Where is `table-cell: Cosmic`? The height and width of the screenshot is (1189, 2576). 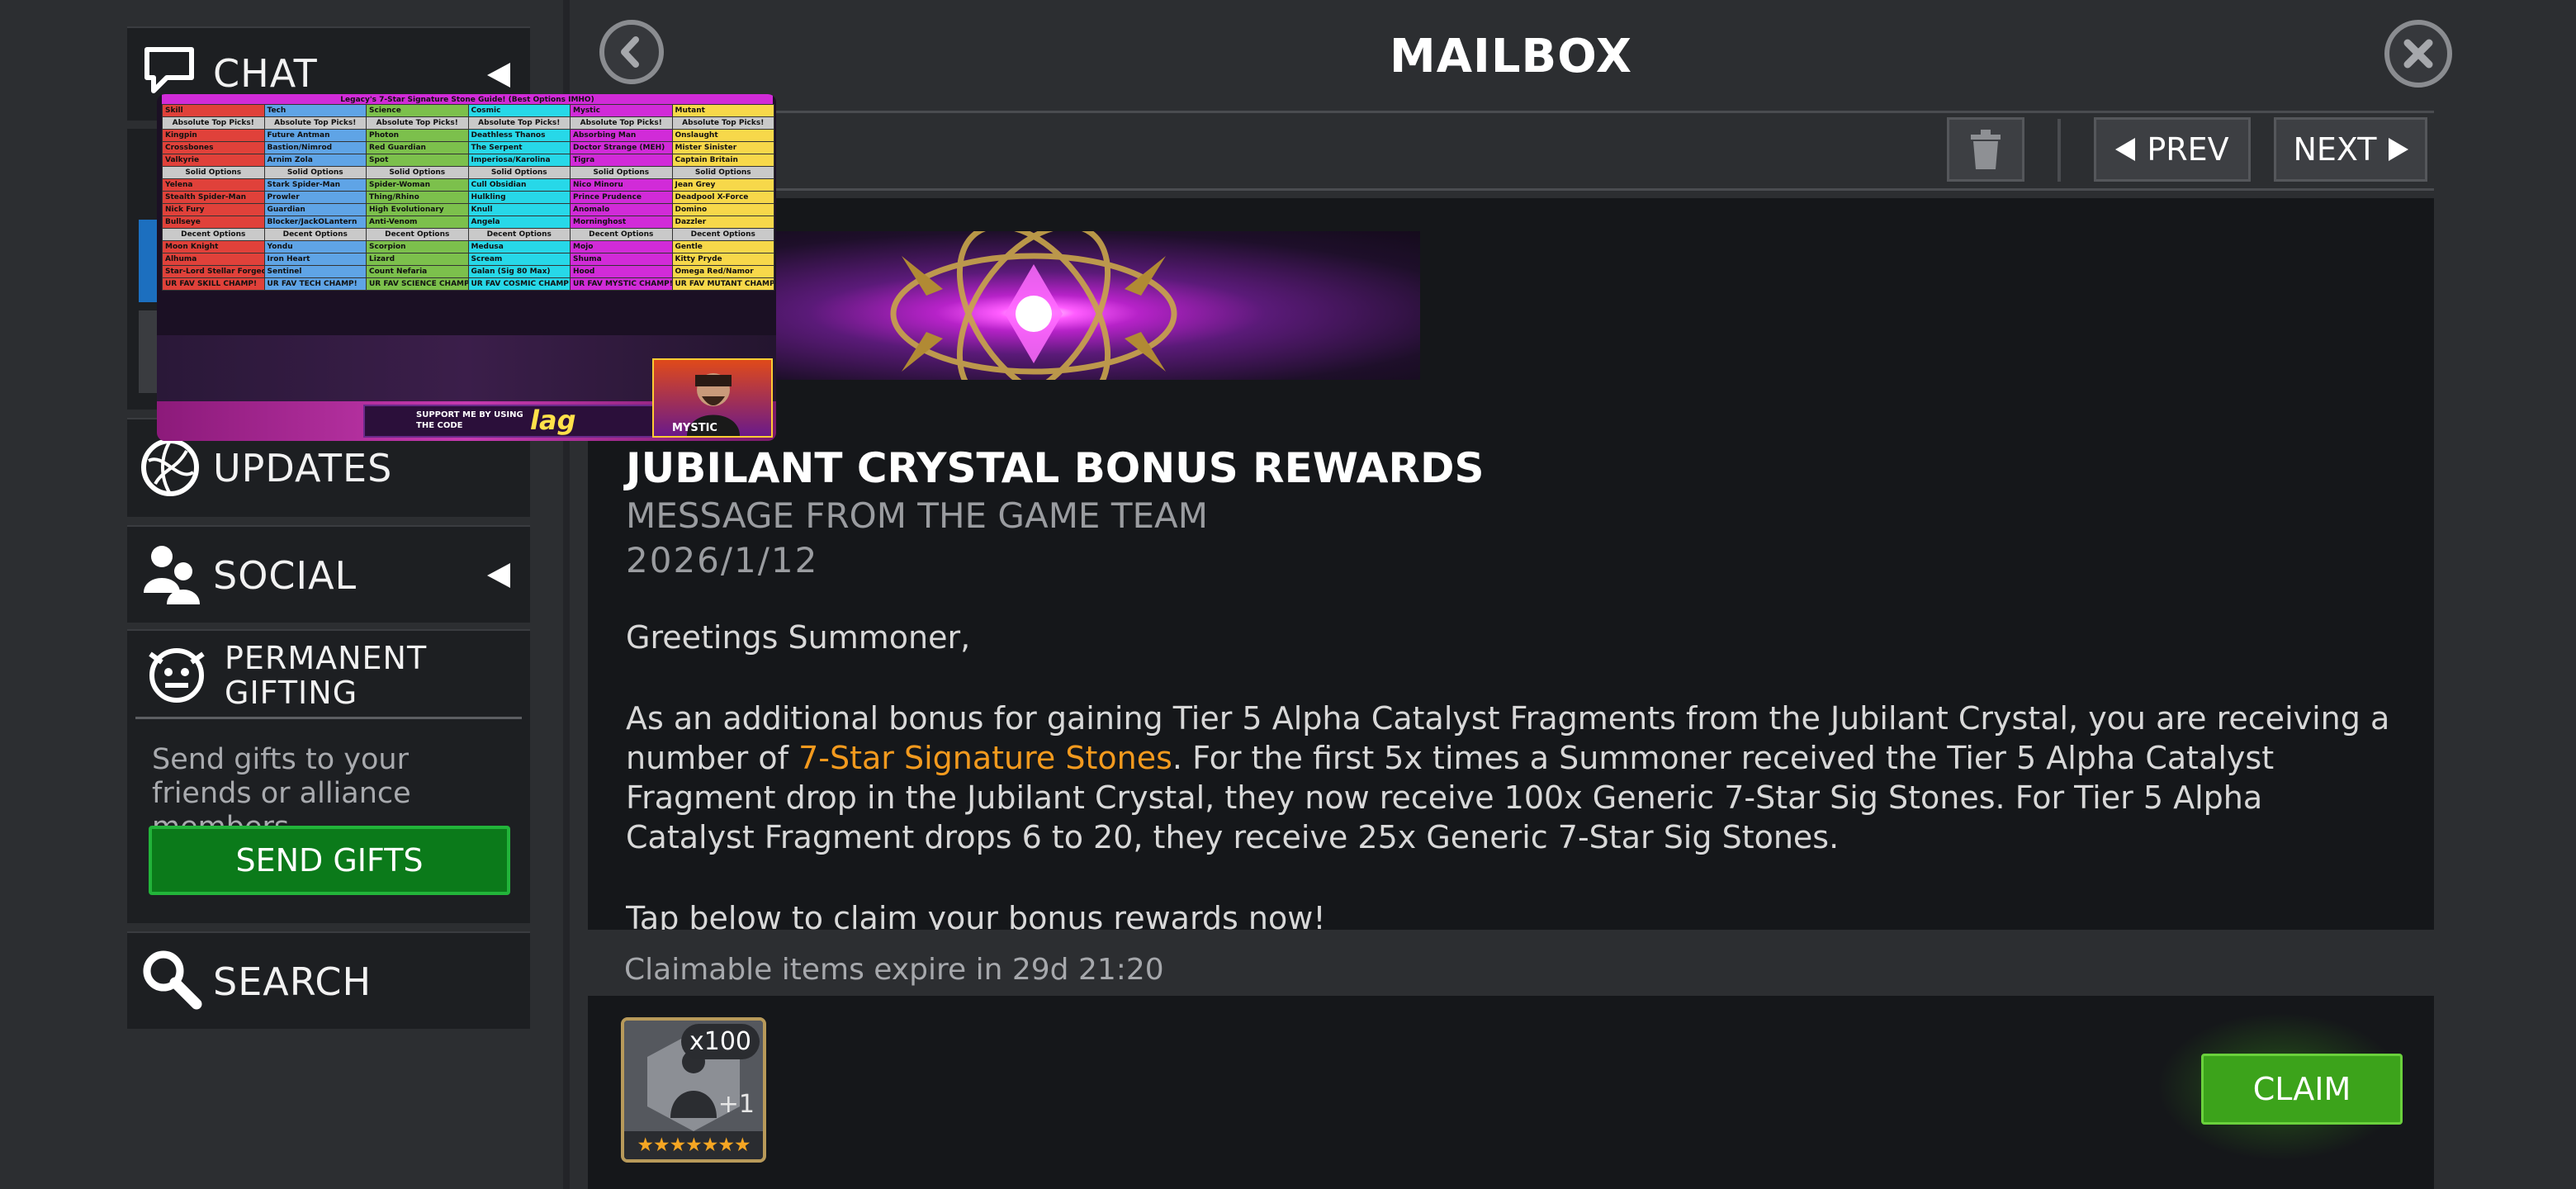
table-cell: Cosmic is located at coordinates (519, 110).